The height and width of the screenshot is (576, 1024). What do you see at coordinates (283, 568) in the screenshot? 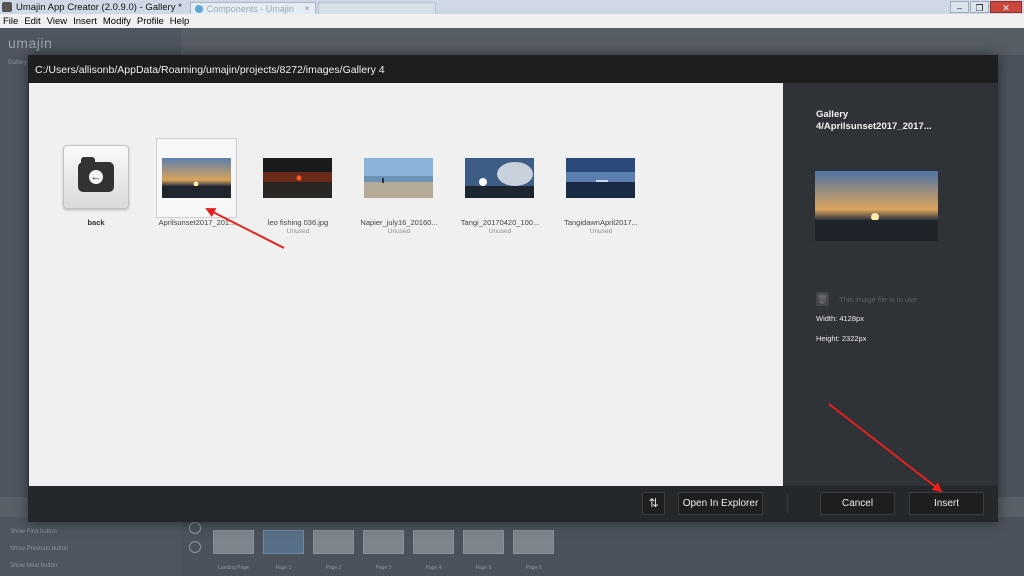
I see `page-label: Page 1` at bounding box center [283, 568].